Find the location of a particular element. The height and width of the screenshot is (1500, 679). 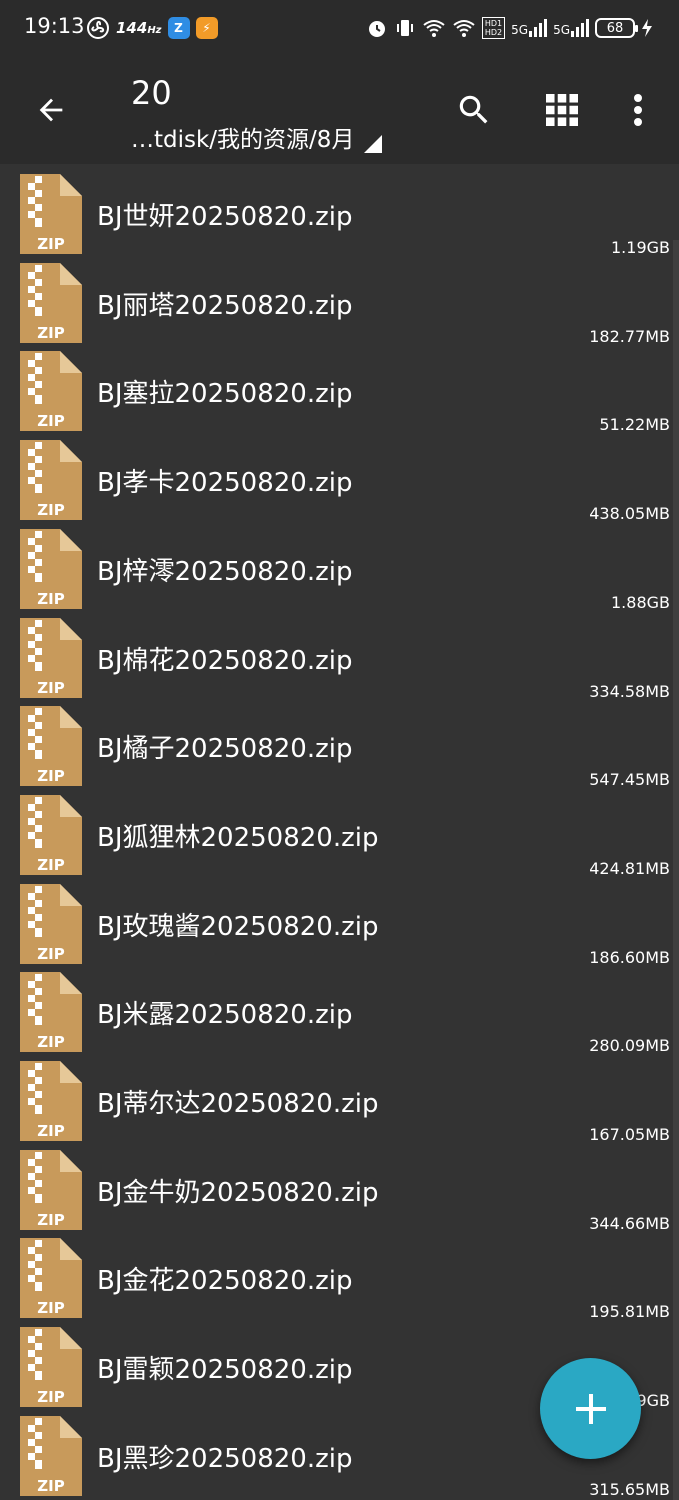

file-name: BJ世妍20250820.zip is located at coordinates (225, 217).